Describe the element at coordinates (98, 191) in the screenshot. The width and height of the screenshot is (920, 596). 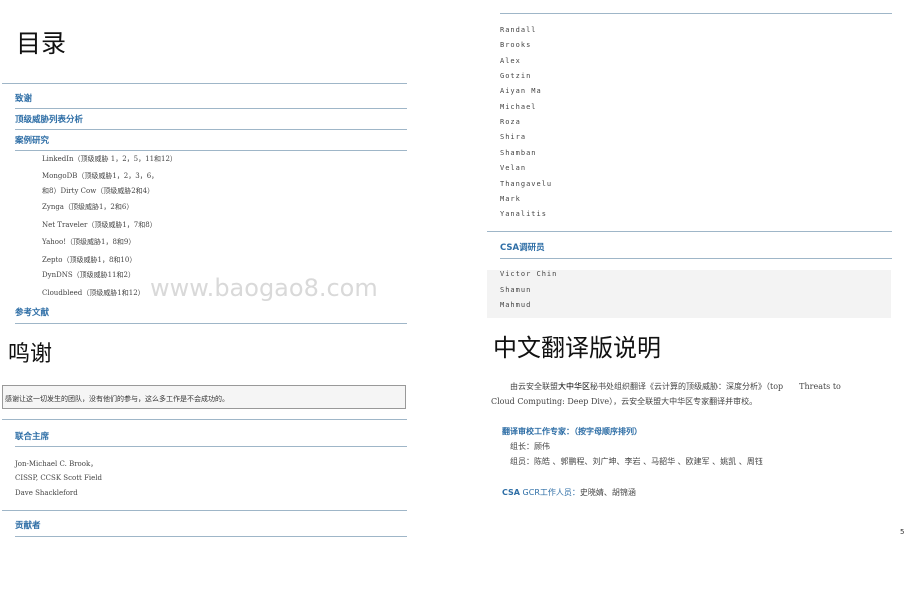
I see `toc-case-item: 和8）Dirty Cow（顶级威胁2和4）` at that location.